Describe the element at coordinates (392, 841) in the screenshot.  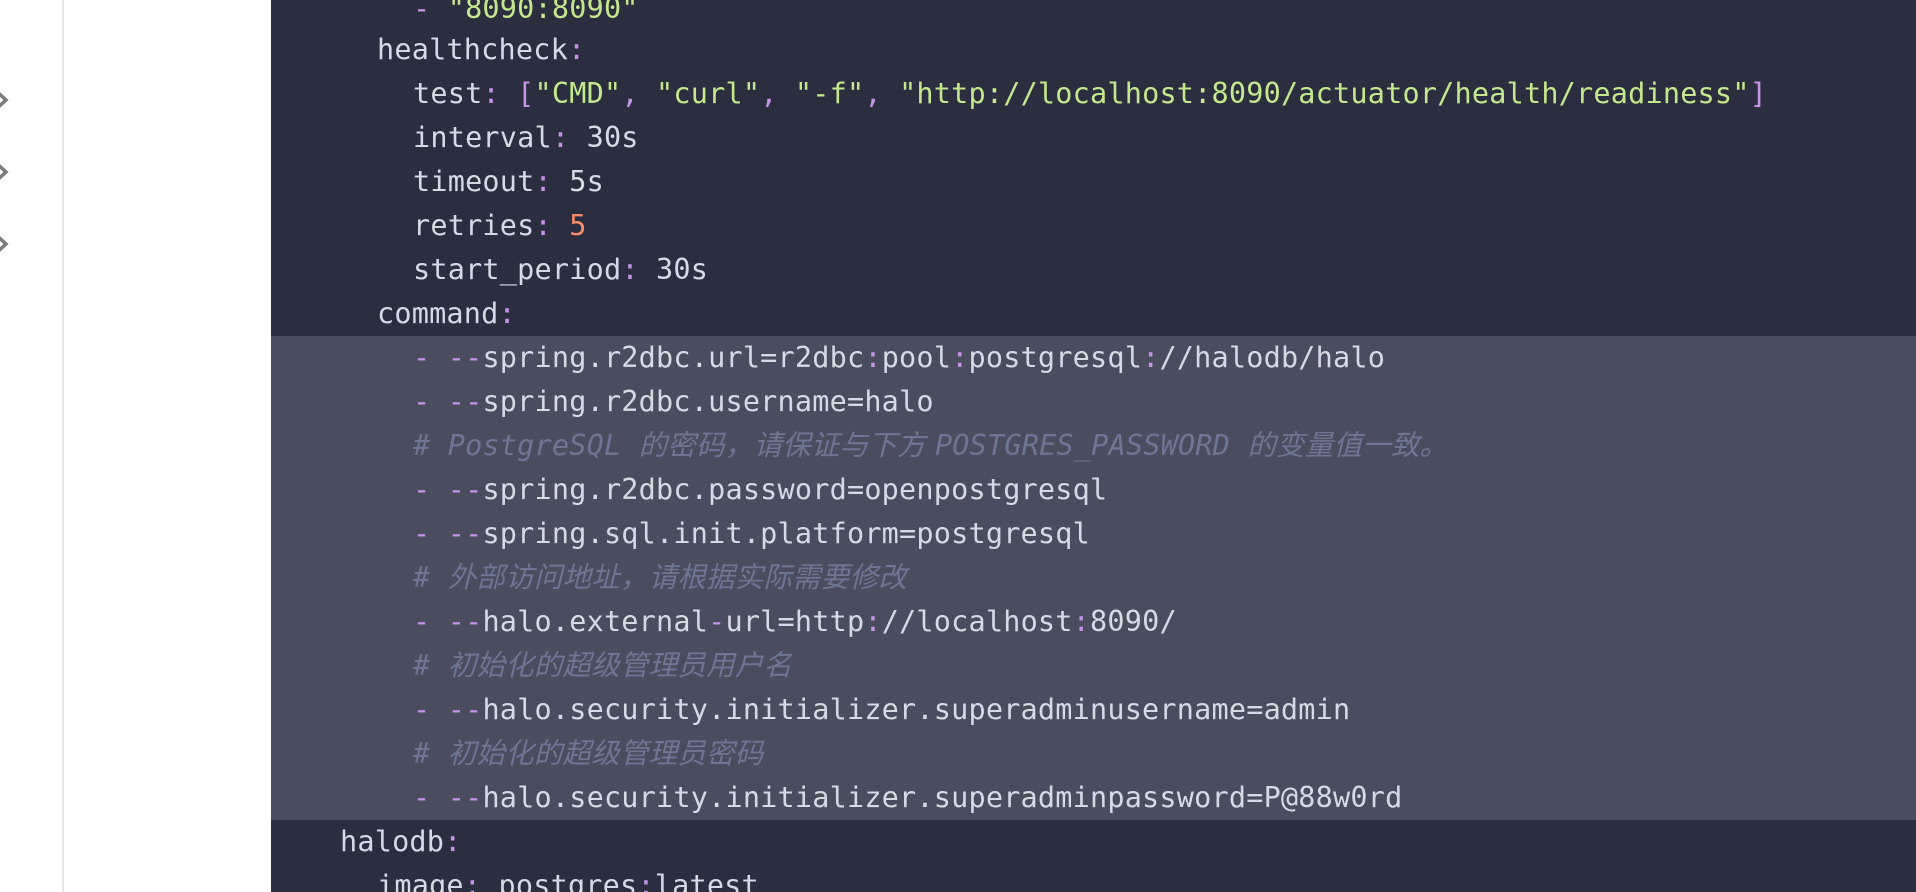
I see `yaml-key: halodb` at that location.